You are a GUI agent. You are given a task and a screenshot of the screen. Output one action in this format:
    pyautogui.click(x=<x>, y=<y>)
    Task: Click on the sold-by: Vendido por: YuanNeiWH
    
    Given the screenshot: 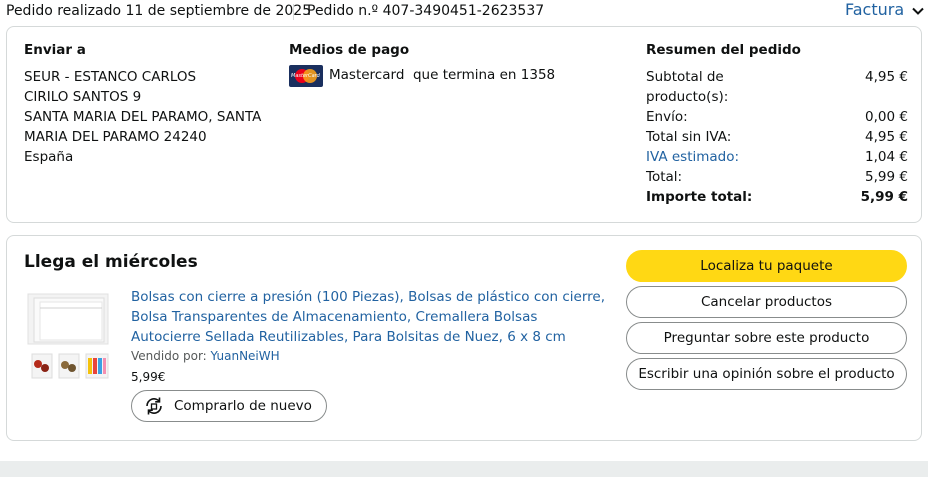 What is the action you would take?
    pyautogui.click(x=205, y=356)
    